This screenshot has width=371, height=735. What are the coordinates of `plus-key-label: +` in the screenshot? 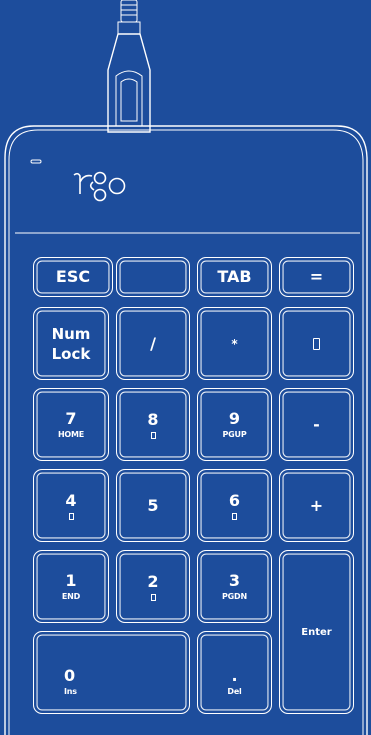 It's located at (316, 505).